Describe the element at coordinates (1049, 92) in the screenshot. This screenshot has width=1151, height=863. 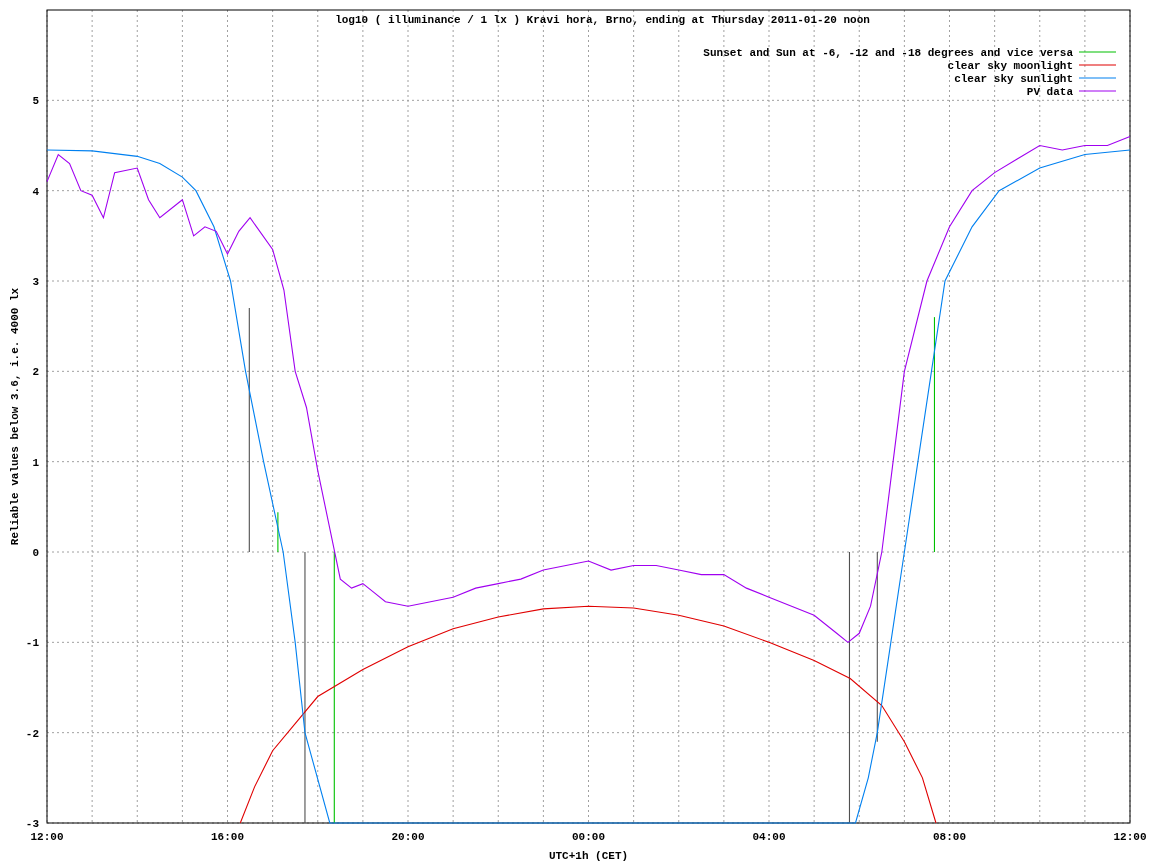
I see `legend-label: PV data` at that location.